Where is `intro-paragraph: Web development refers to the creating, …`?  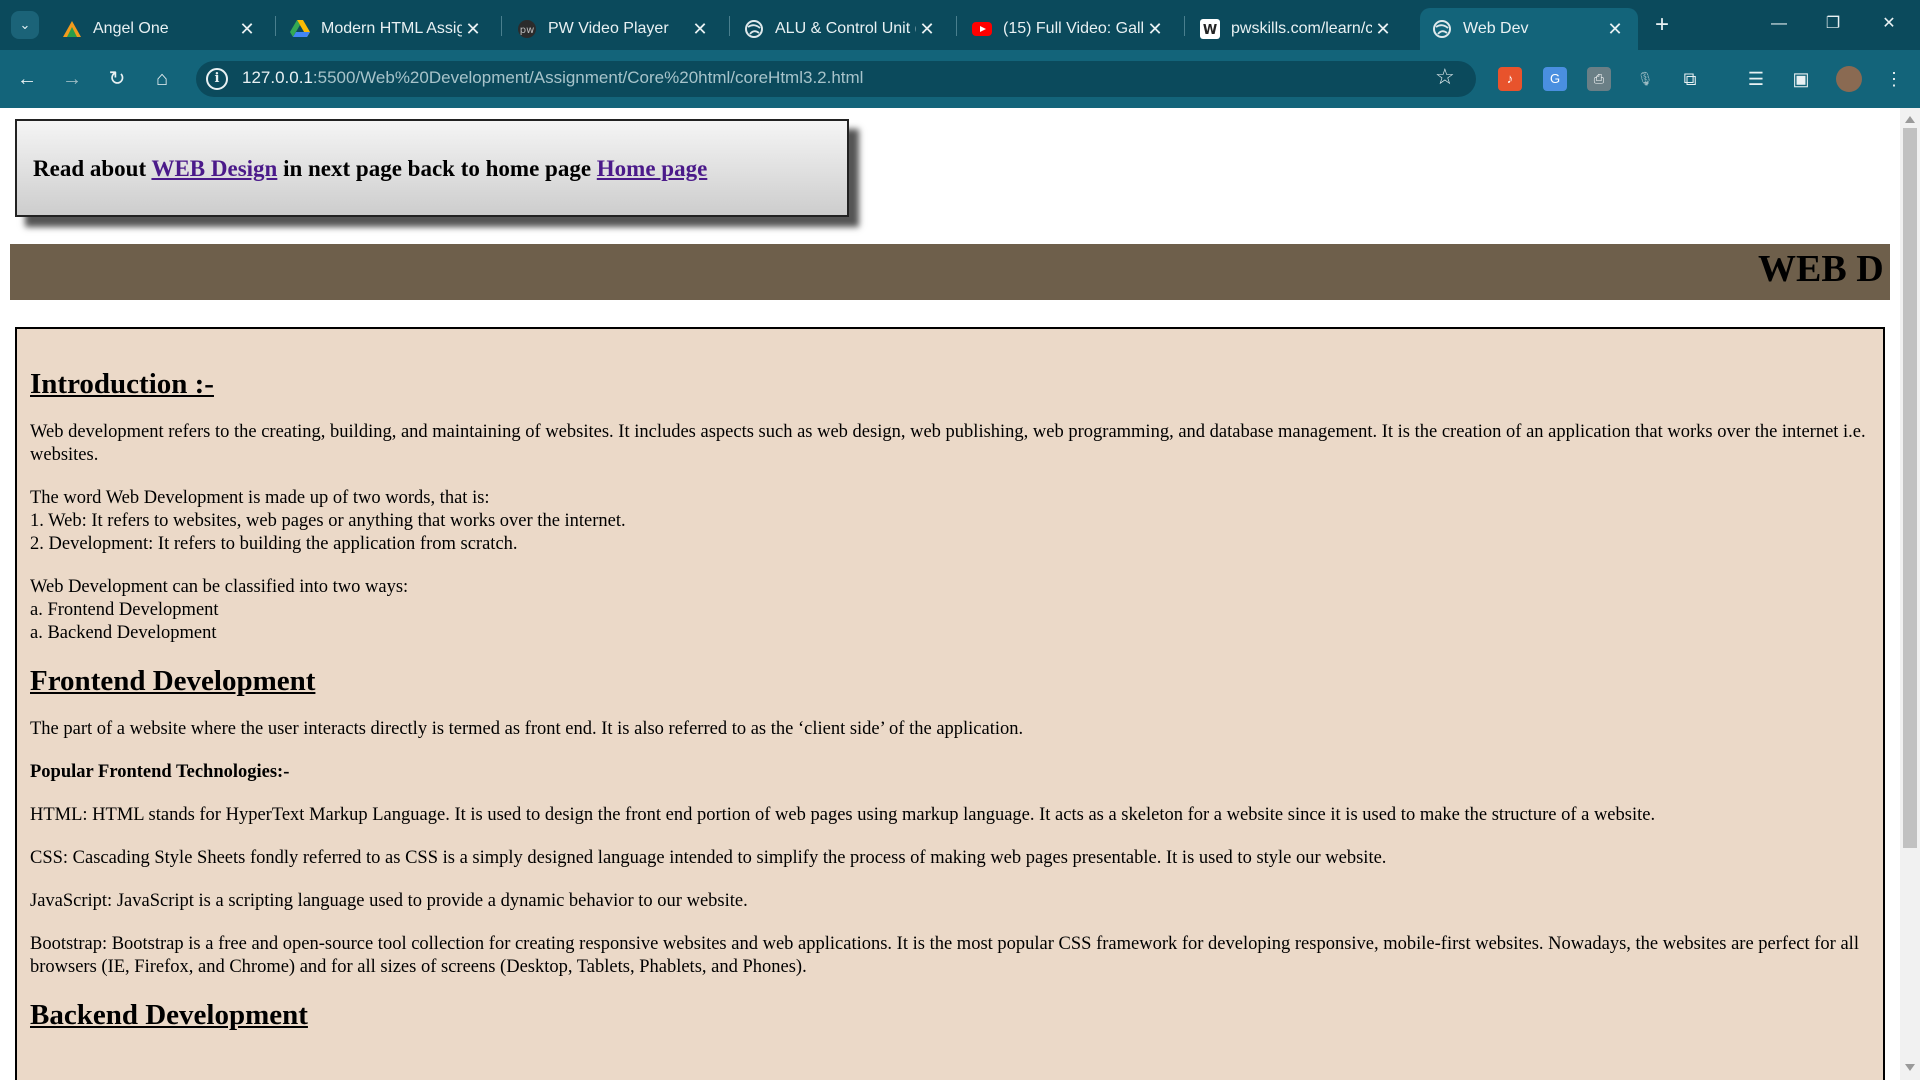 intro-paragraph: Web development refers to the creating, … is located at coordinates (948, 443).